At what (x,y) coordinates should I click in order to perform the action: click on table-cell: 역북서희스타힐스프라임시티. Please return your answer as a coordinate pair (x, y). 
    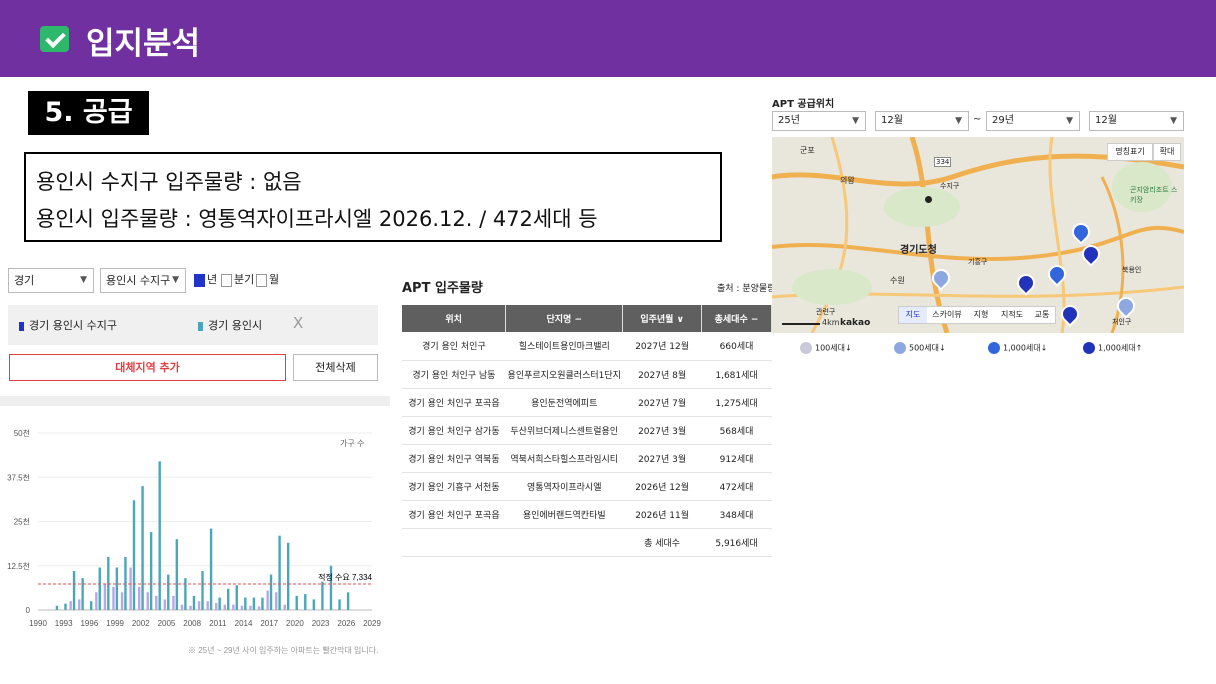
    Looking at the image, I should click on (564, 458).